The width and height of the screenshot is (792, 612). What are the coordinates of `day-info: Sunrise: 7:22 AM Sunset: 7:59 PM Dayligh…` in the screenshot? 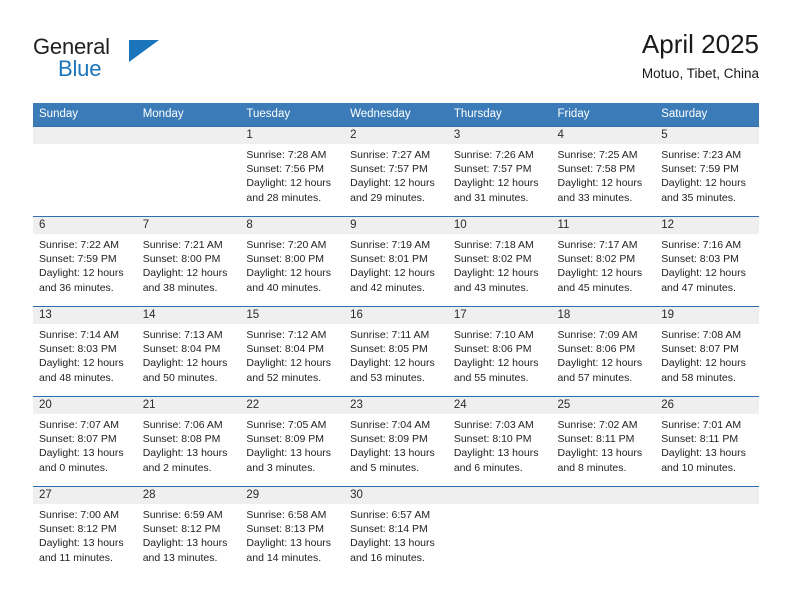 It's located at (85, 264).